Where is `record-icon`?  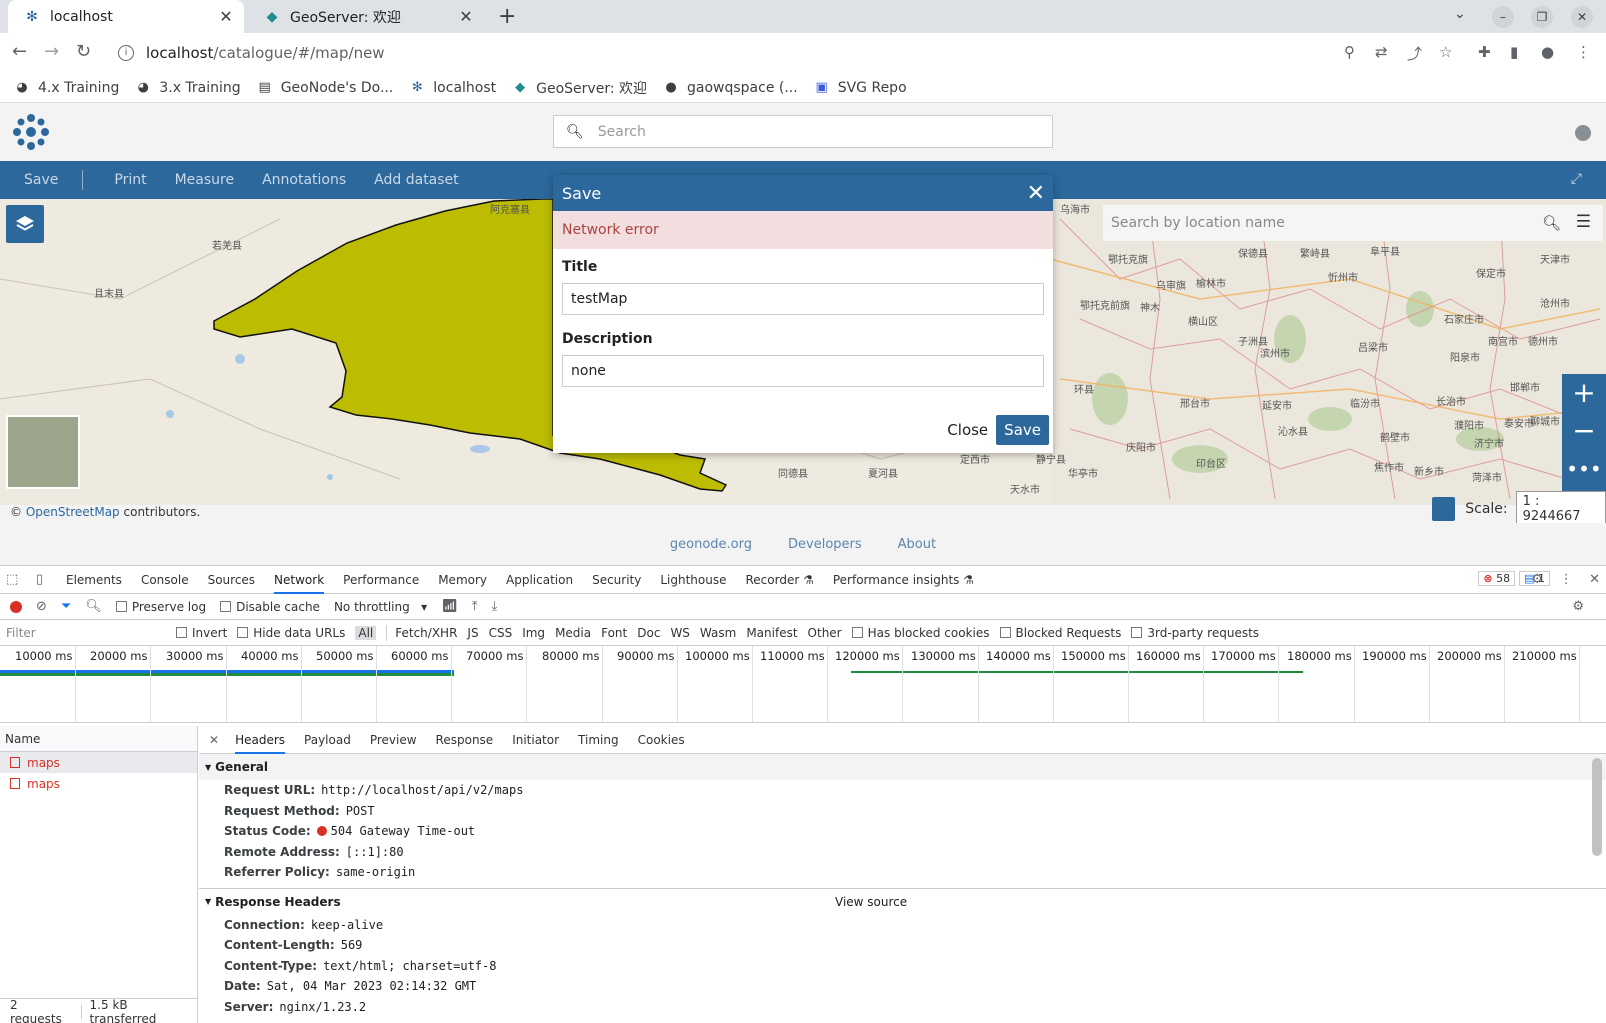 record-icon is located at coordinates (16, 606).